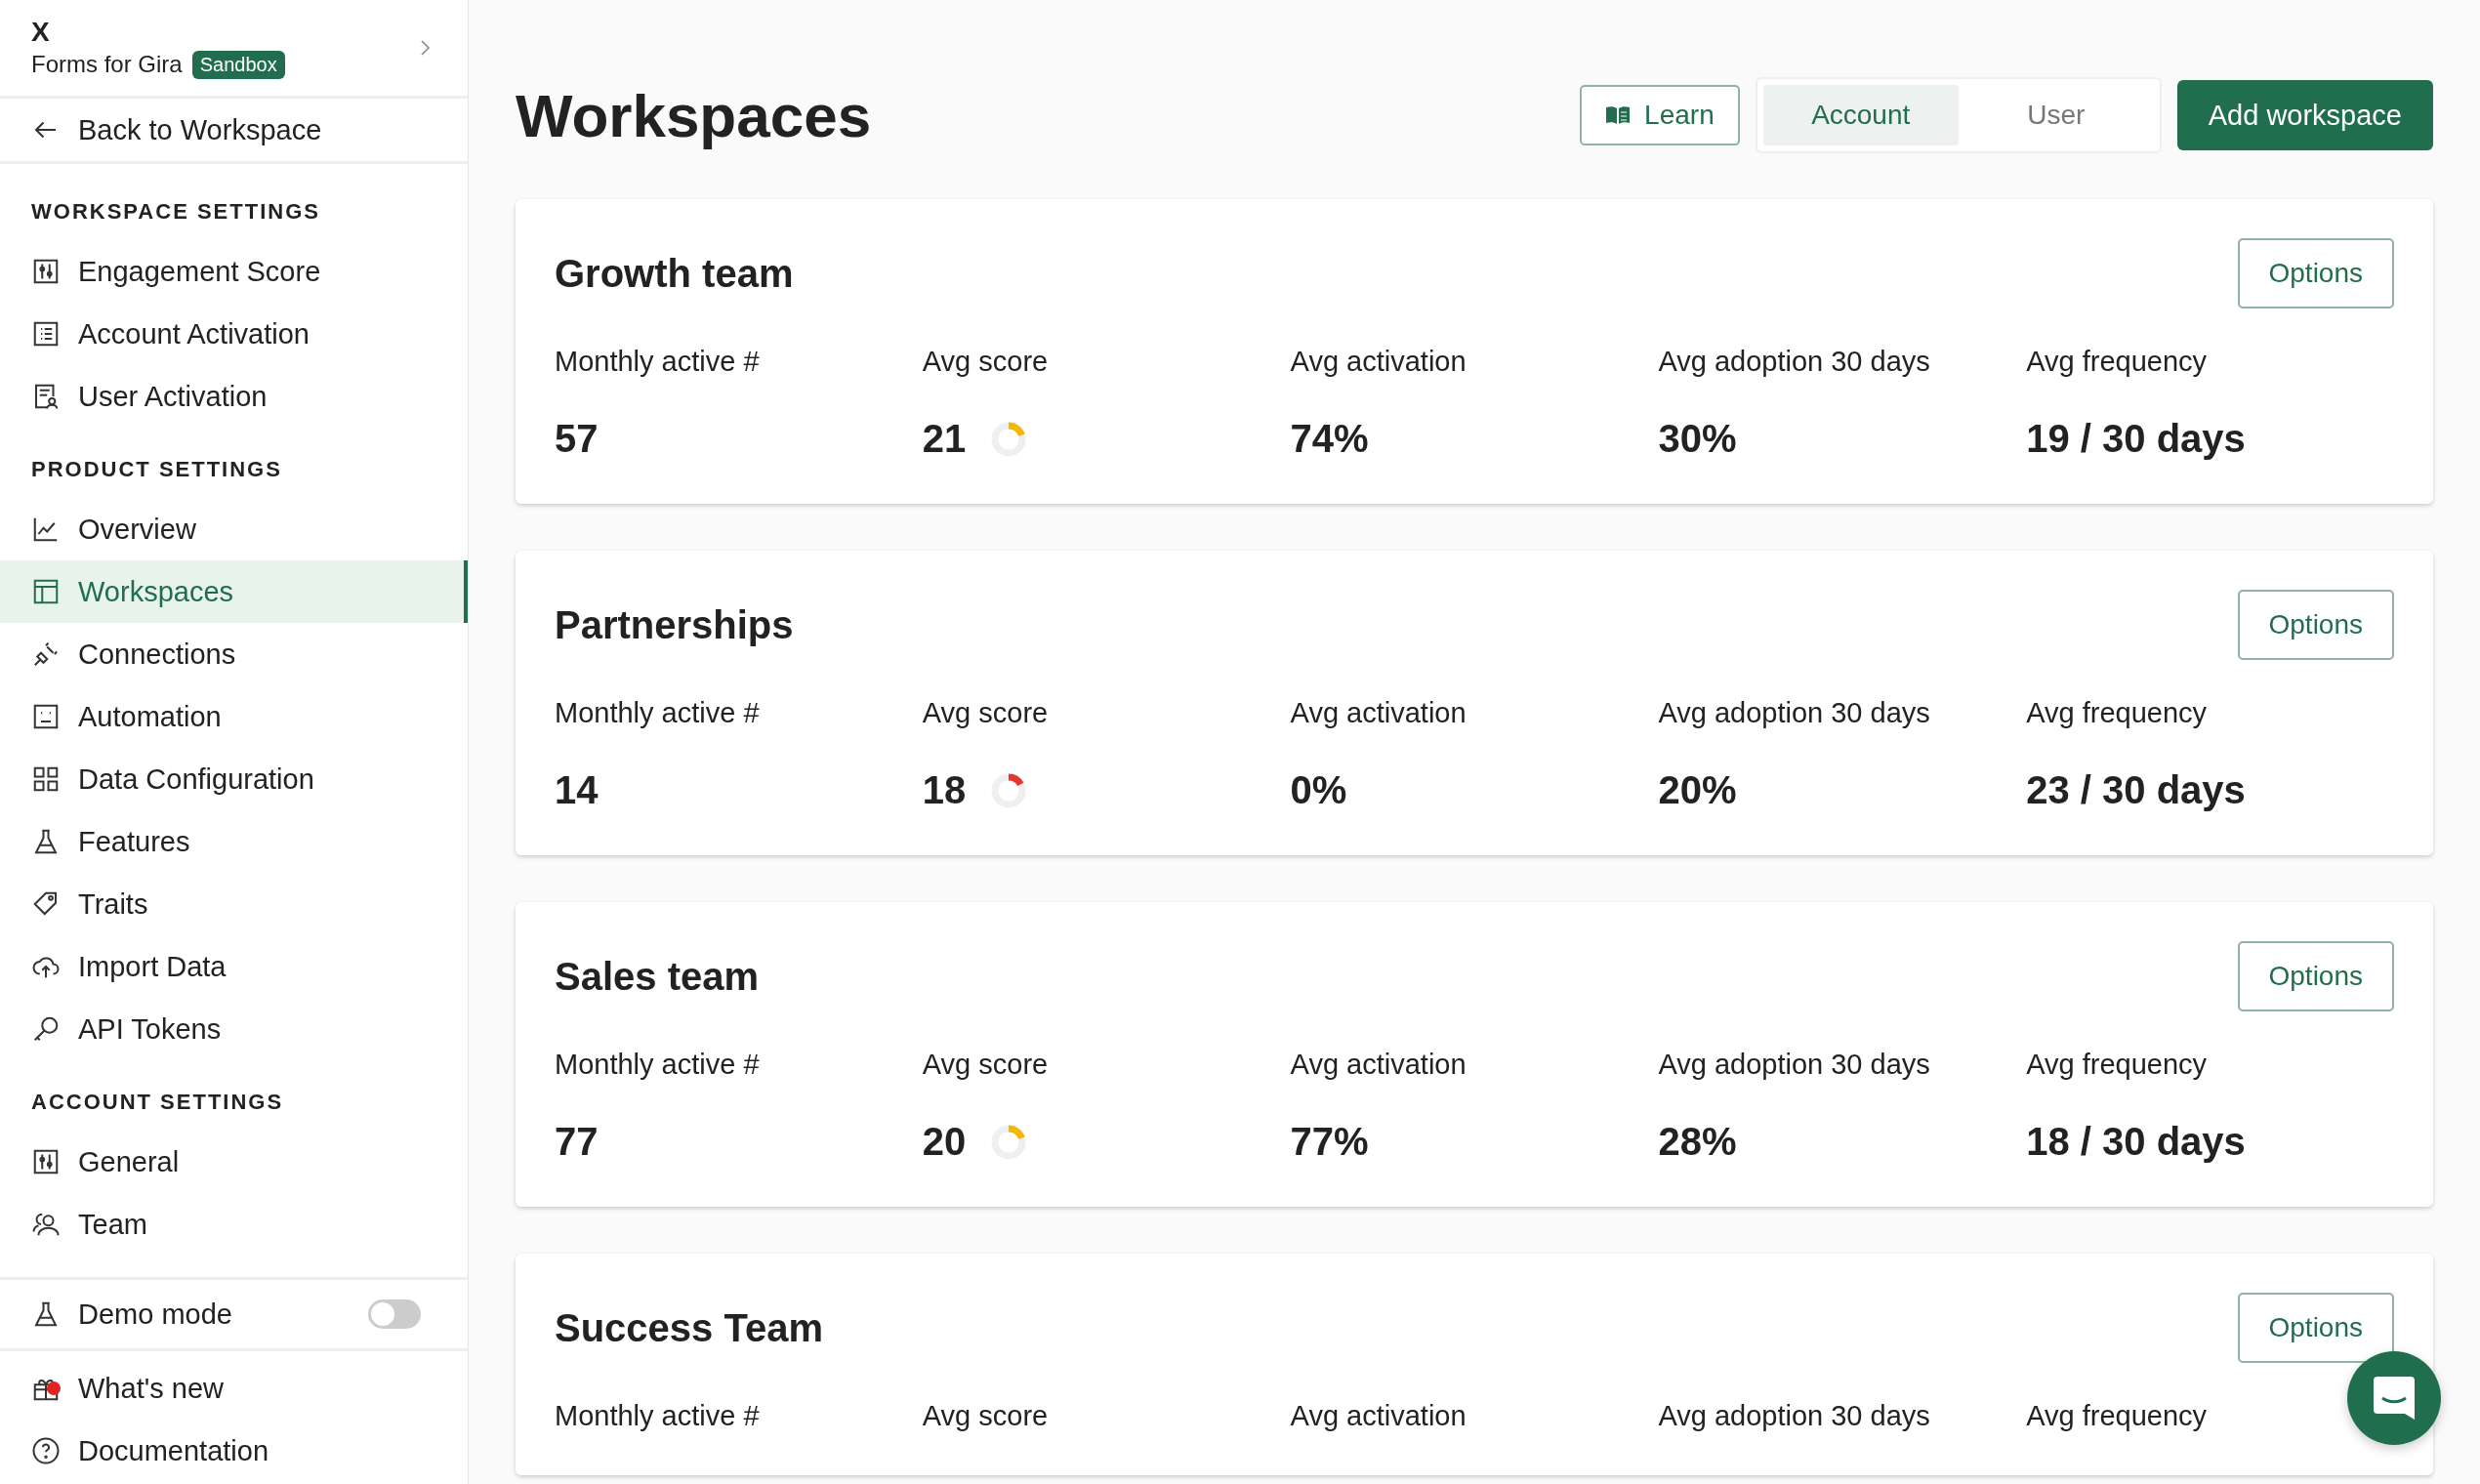 The height and width of the screenshot is (1484, 2480). I want to click on view-tab: Account, so click(1860, 115).